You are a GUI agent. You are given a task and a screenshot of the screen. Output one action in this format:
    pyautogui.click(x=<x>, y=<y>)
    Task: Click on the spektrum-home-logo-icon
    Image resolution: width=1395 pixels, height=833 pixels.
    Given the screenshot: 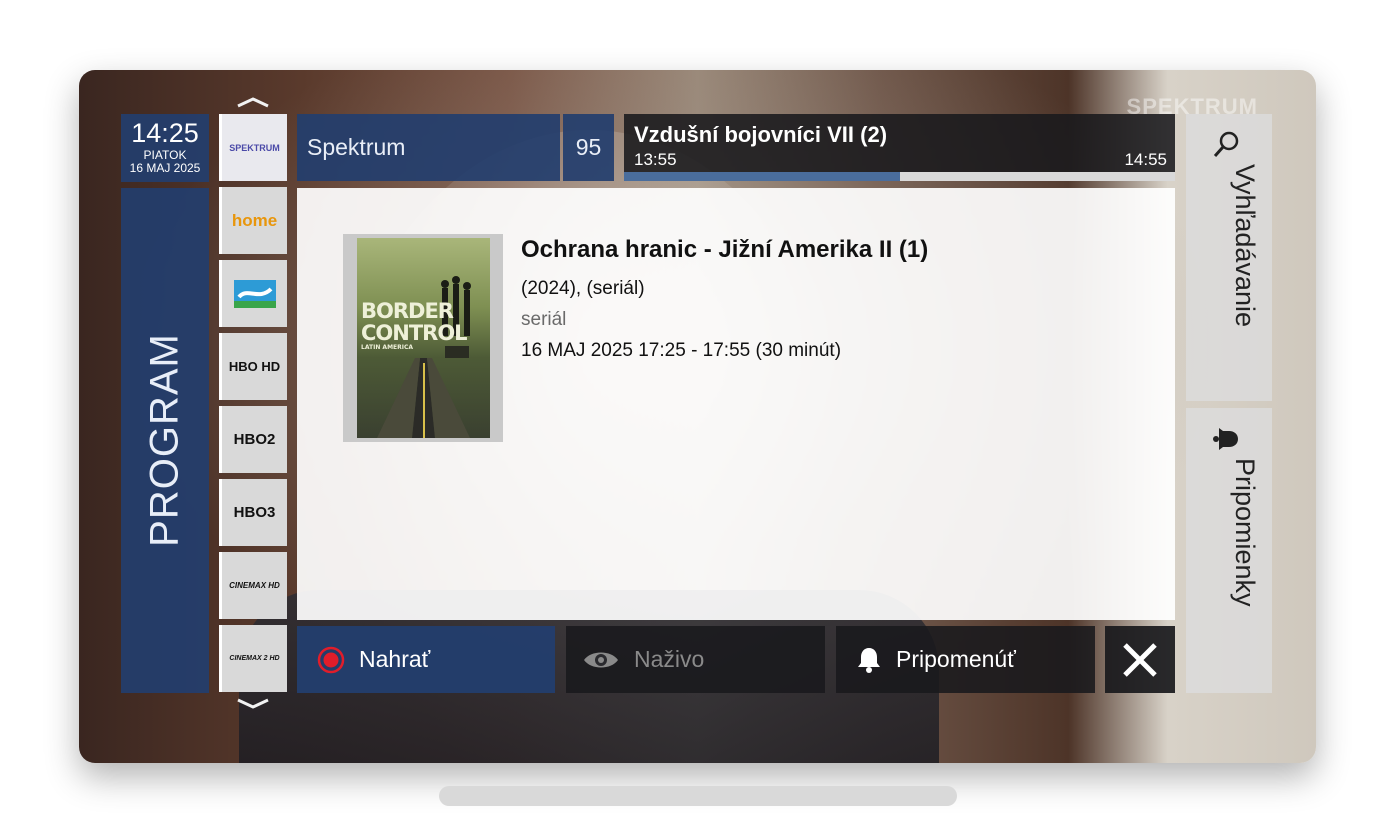 What is the action you would take?
    pyautogui.click(x=254, y=293)
    